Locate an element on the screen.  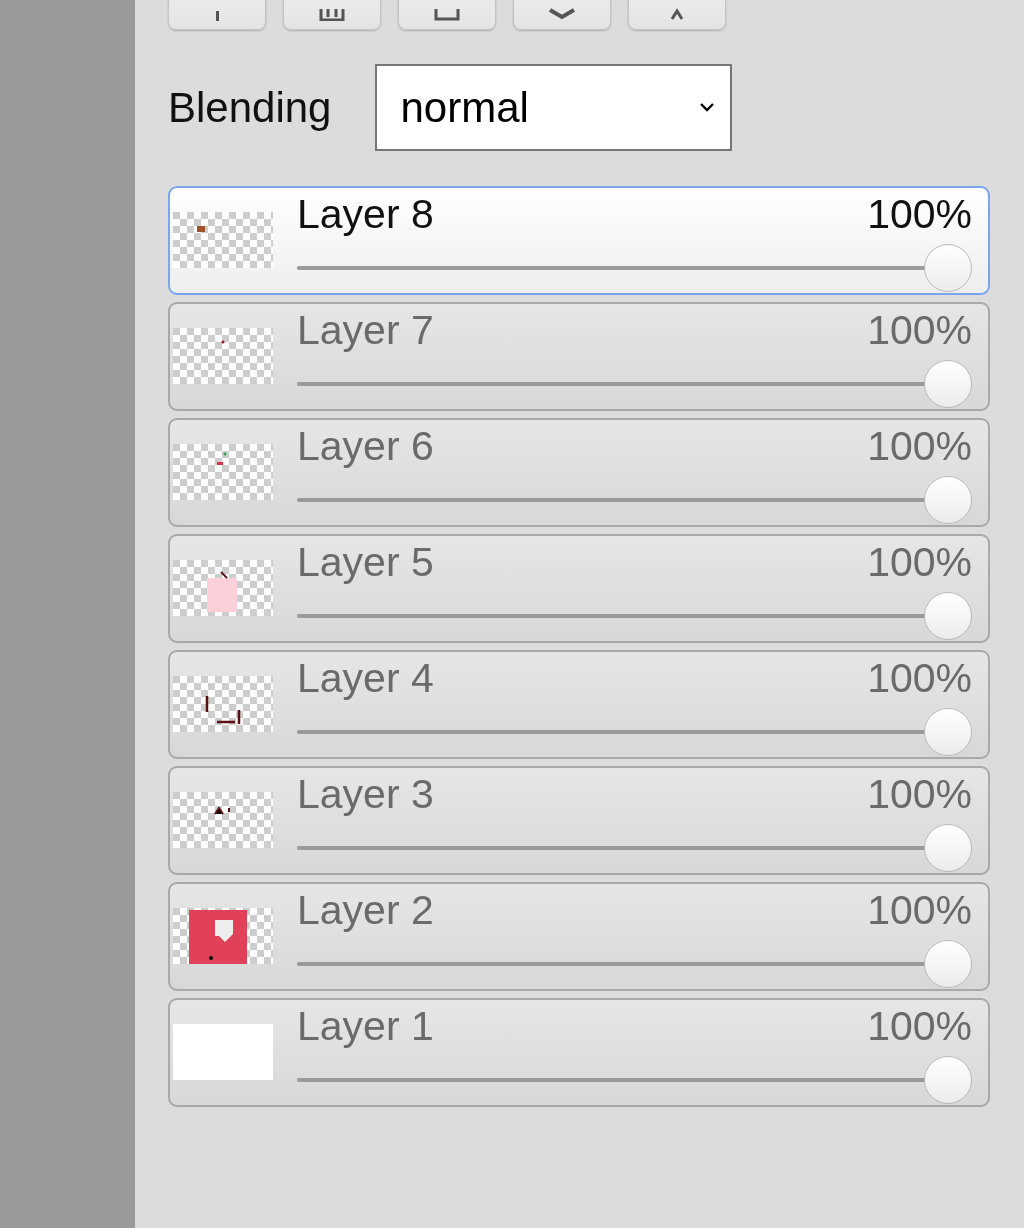
layer-item: Layer 2 100% is located at coordinates (579, 936).